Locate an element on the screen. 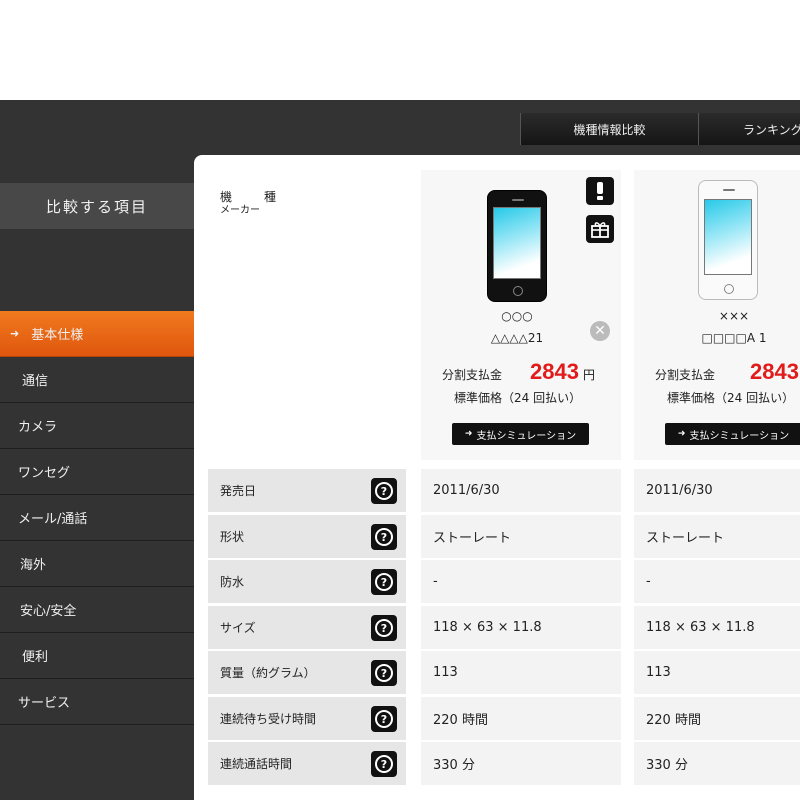 This screenshot has width=800, height=800. spec-label: 連続待ち受け時間 ? is located at coordinates (307, 718).